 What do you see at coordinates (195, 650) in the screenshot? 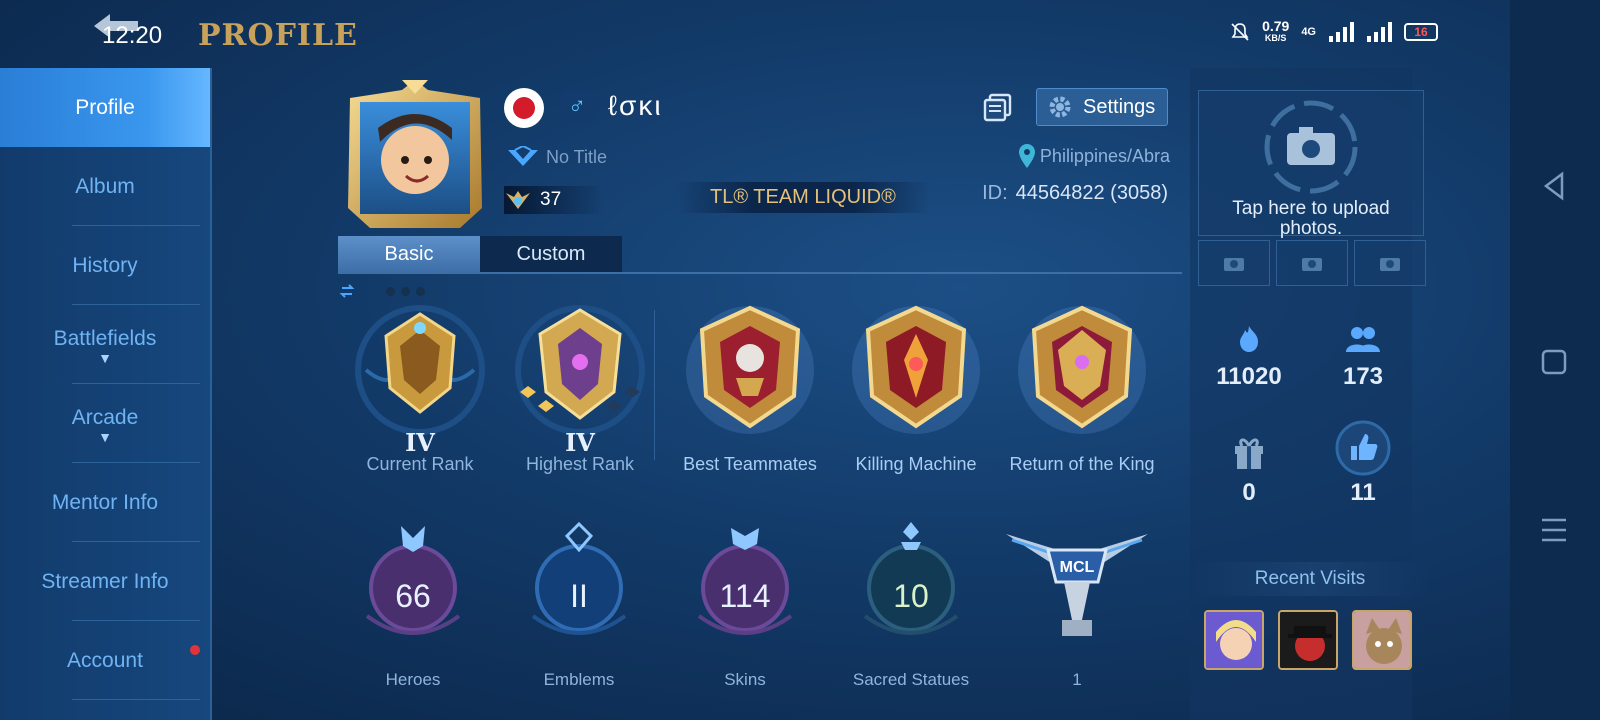
I see `notification-dot` at bounding box center [195, 650].